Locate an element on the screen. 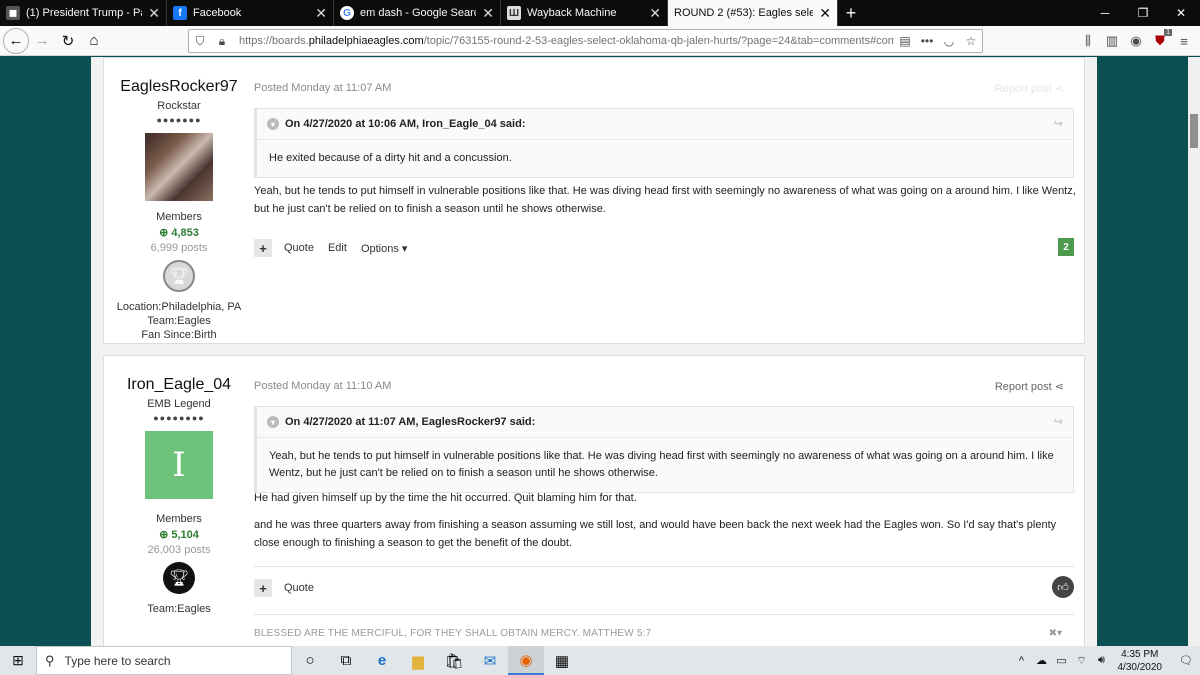  clock: 4:35 PM 4/30/2020 is located at coordinates (1140, 661).